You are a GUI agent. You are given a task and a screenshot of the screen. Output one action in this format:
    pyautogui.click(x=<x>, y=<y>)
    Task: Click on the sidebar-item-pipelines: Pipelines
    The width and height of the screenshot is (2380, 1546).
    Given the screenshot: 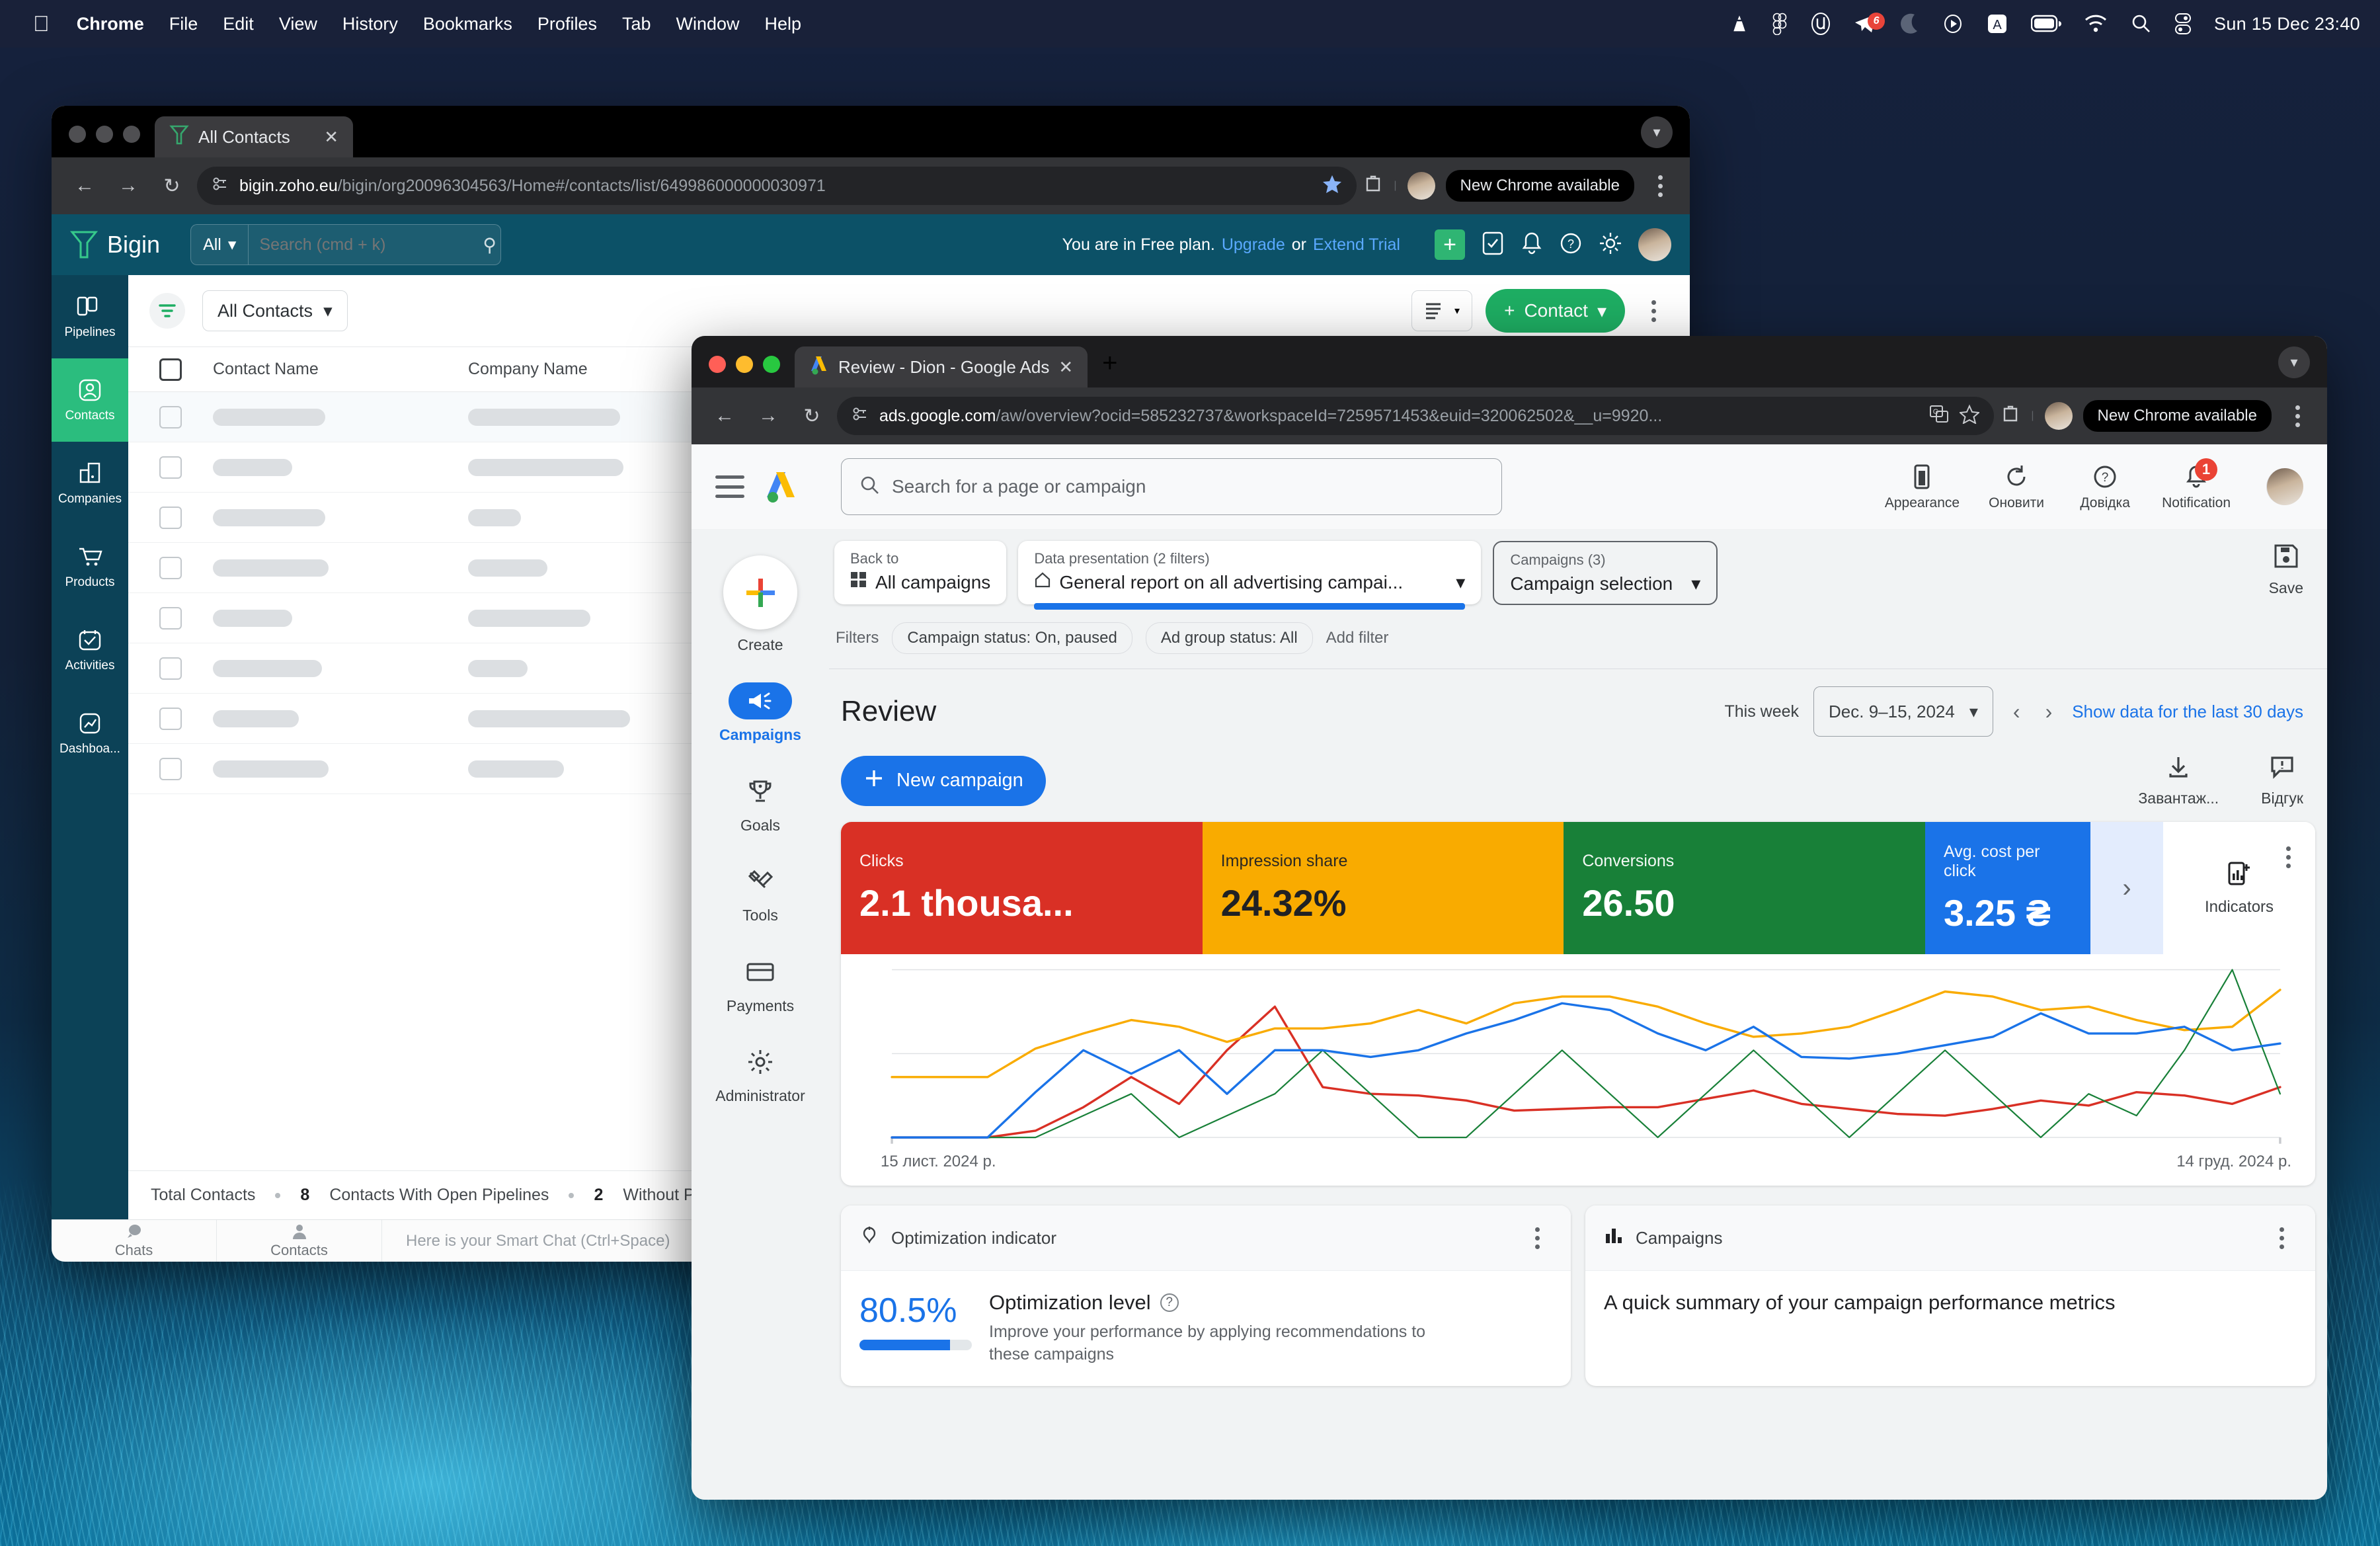 What is the action you would take?
    pyautogui.click(x=90, y=316)
    